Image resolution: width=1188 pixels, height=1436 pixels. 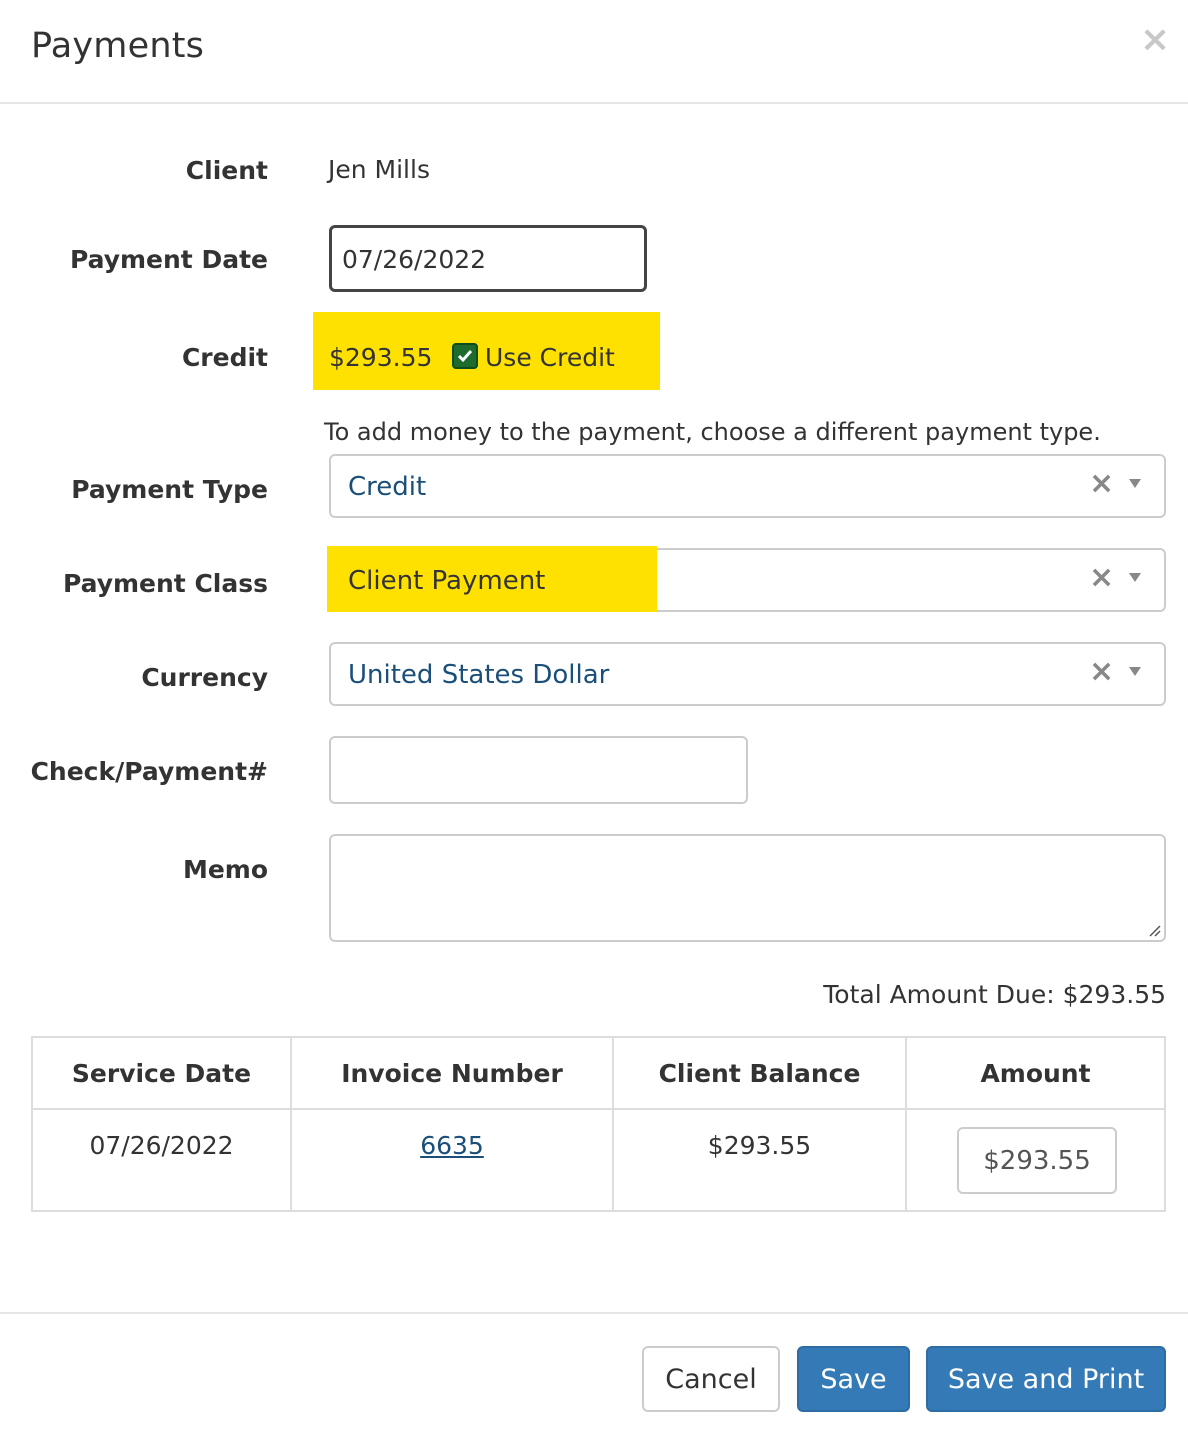 I want to click on checkmark-icon, so click(x=465, y=356).